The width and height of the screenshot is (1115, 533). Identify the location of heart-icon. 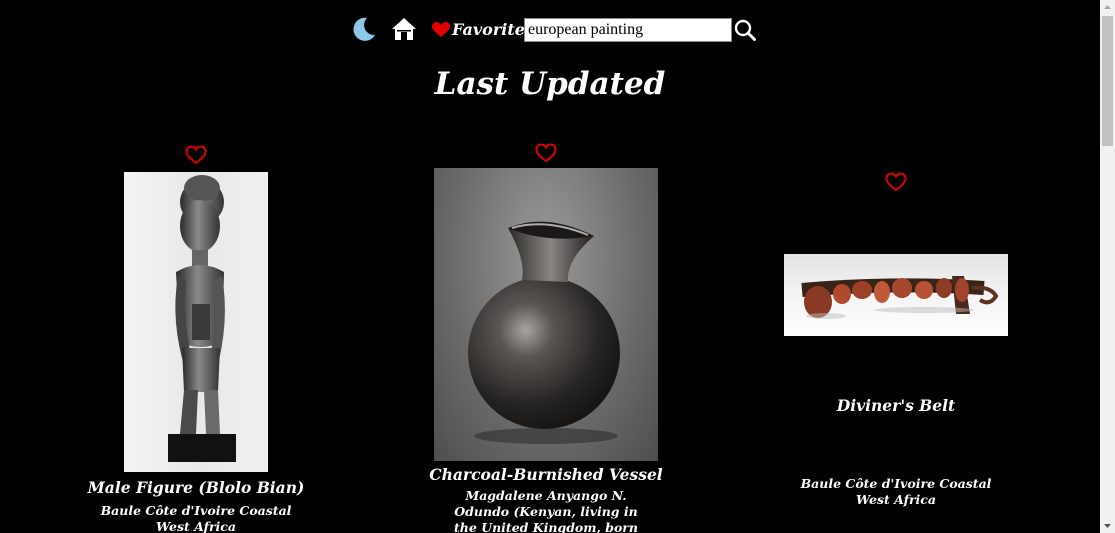
(441, 29).